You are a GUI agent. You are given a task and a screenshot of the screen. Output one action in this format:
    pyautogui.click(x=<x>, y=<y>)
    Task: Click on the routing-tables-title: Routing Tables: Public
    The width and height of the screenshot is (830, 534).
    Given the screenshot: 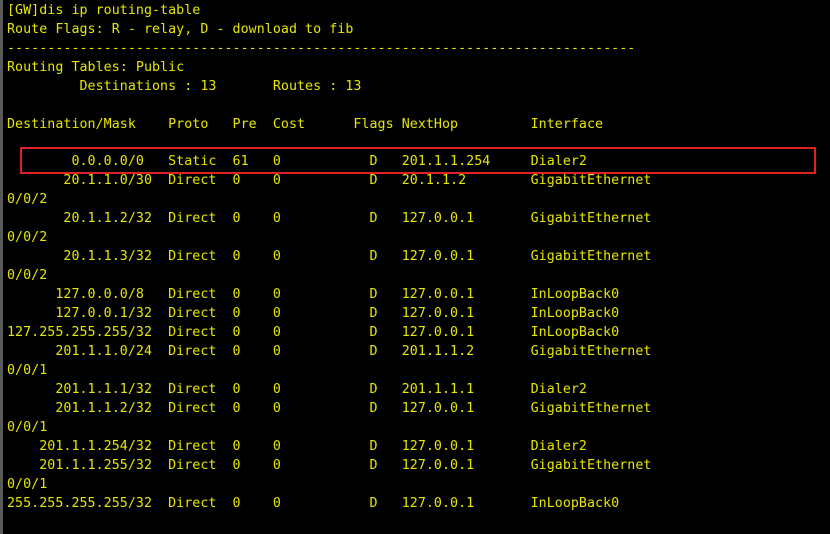 What is the action you would take?
    pyautogui.click(x=96, y=67)
    